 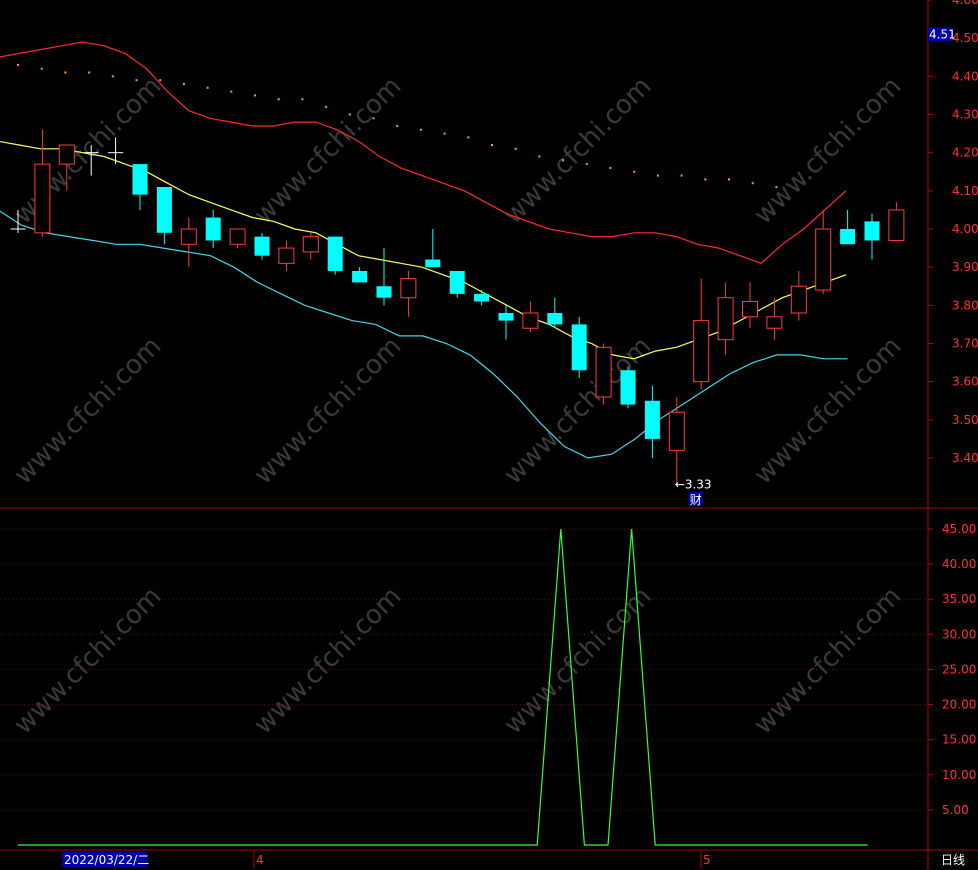 What do you see at coordinates (965, 382) in the screenshot?
I see `price-tick-label: 3.60` at bounding box center [965, 382].